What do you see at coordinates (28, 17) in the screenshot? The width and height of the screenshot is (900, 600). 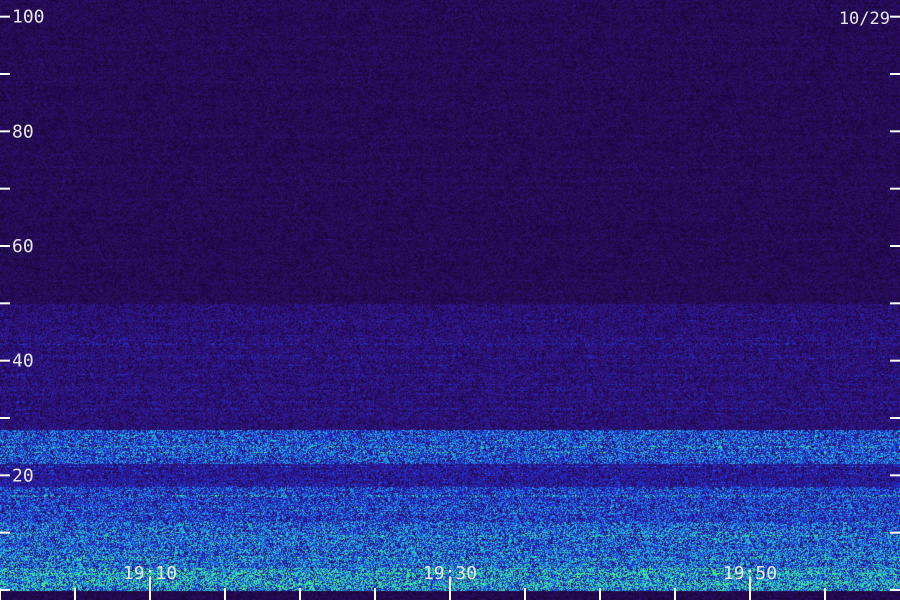 I see `y-tick-label: 100` at bounding box center [28, 17].